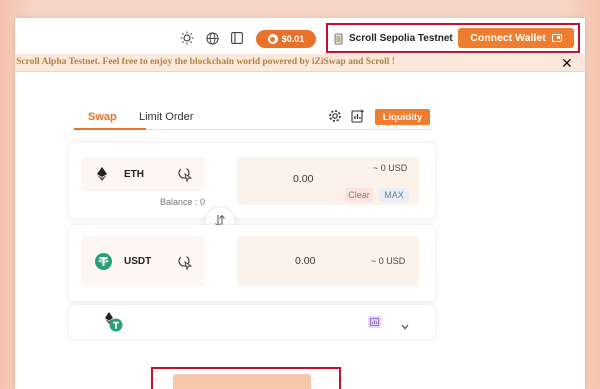 This screenshot has width=600, height=389. What do you see at coordinates (102, 117) in the screenshot?
I see `tab-swap: Swap` at bounding box center [102, 117].